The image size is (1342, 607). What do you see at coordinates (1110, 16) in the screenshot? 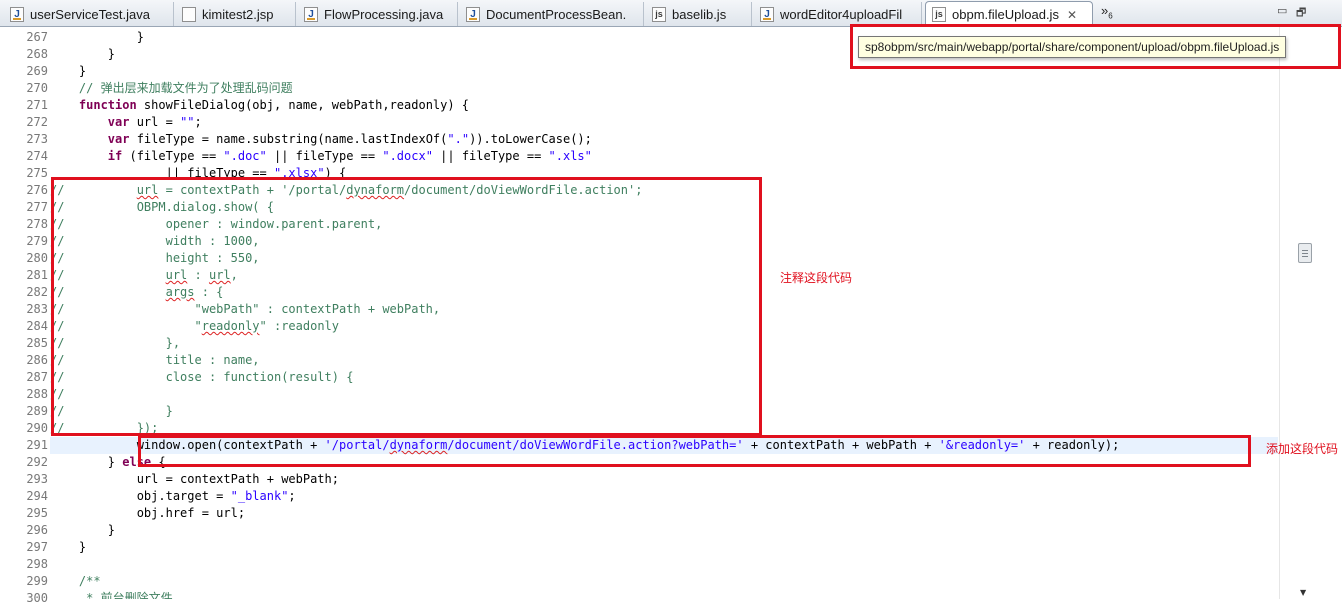
I see `overflow-count: 6` at bounding box center [1110, 16].